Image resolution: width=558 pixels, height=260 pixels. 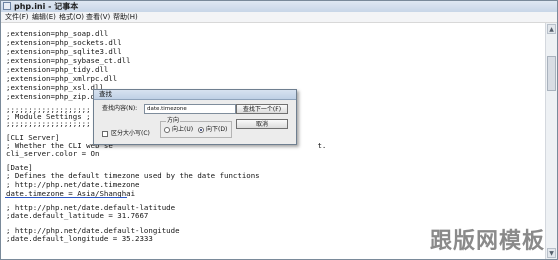 I want to click on find-next-button: 查找下一个(F), so click(x=262, y=109).